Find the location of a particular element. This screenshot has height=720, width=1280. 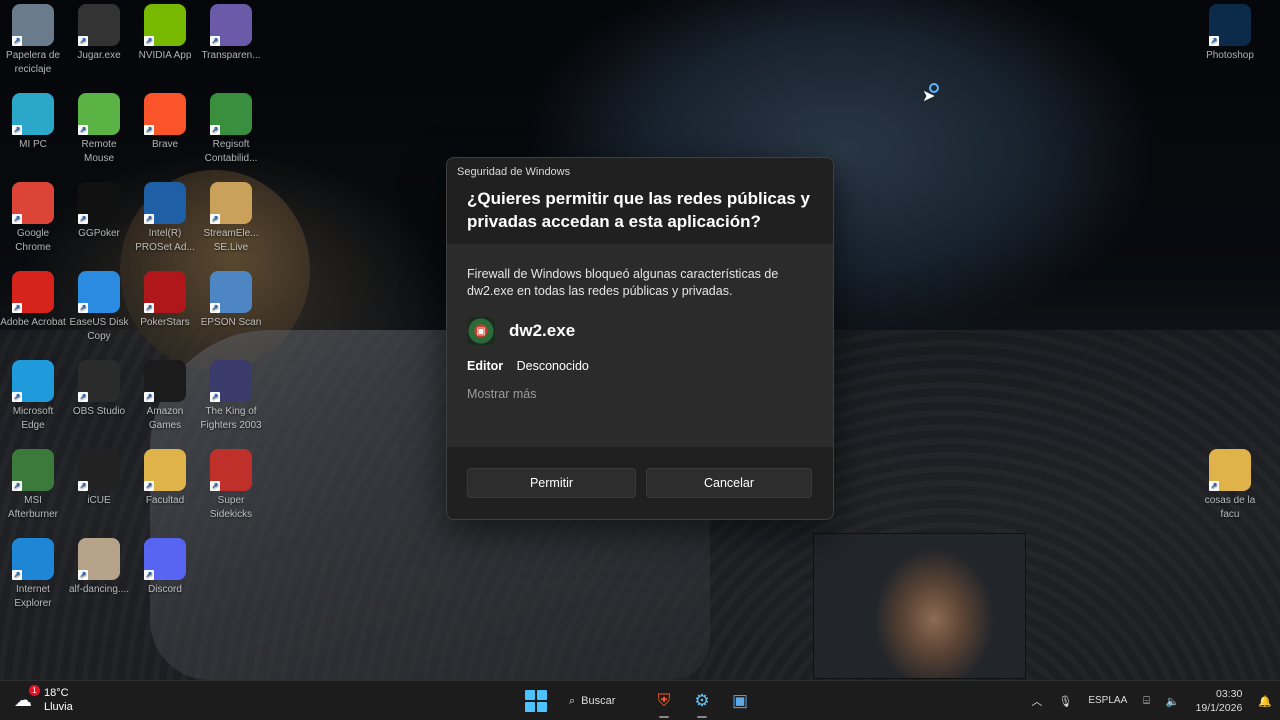

allow-button: Permitir is located at coordinates (551, 483).